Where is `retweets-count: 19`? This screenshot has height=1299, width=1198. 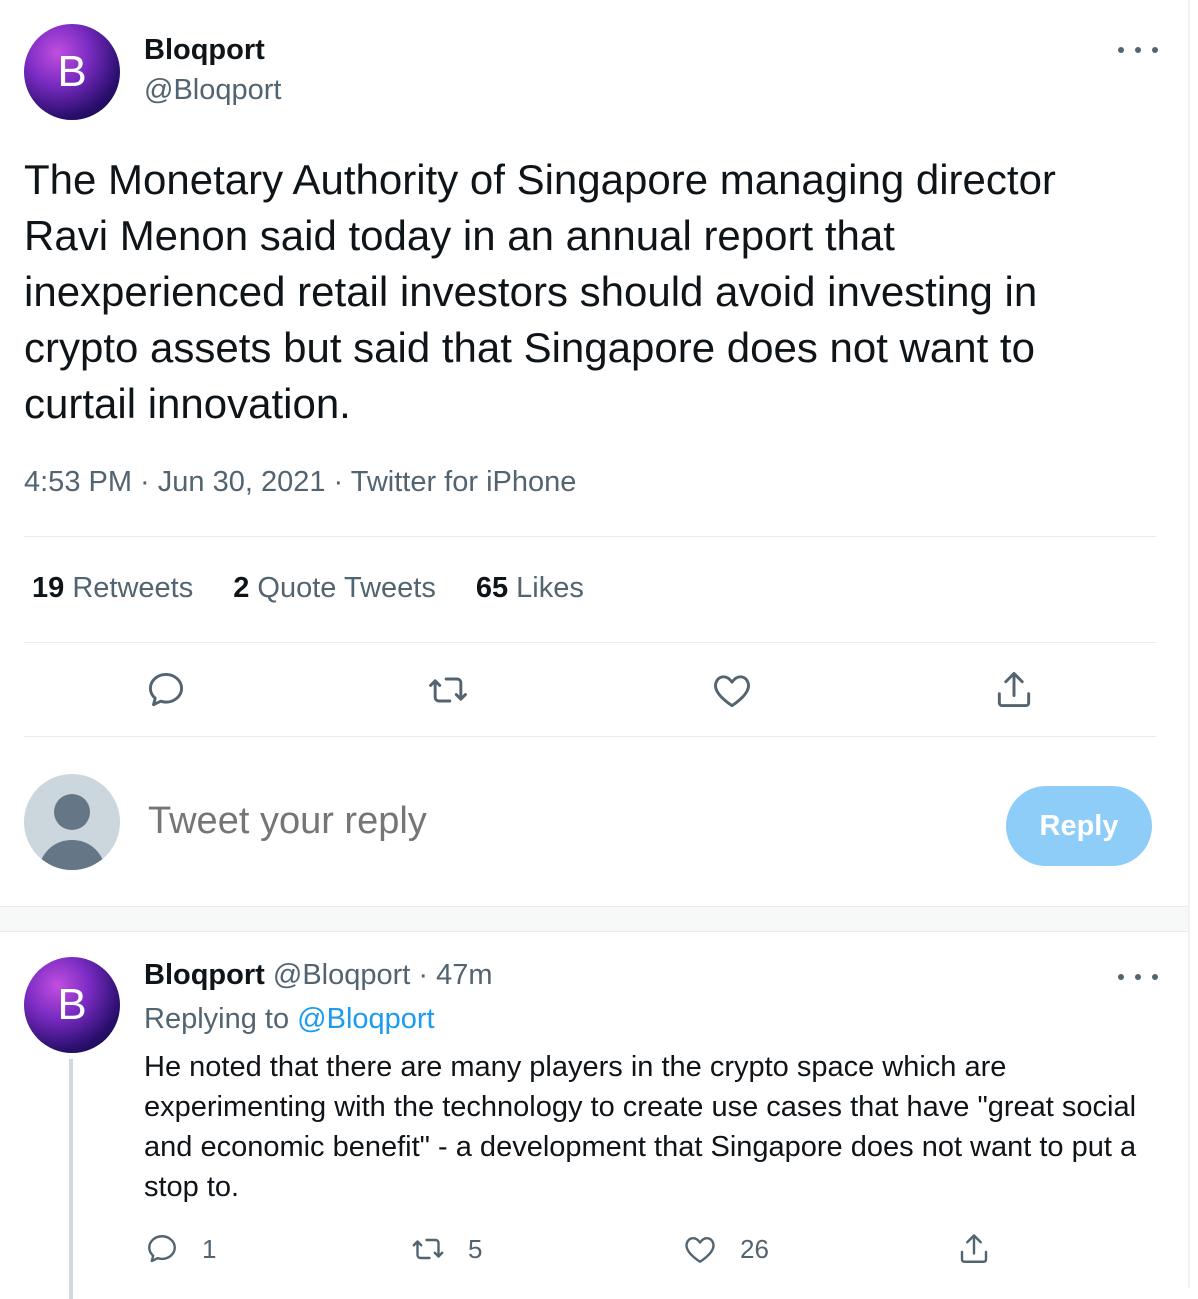
retweets-count: 19 is located at coordinates (48, 588).